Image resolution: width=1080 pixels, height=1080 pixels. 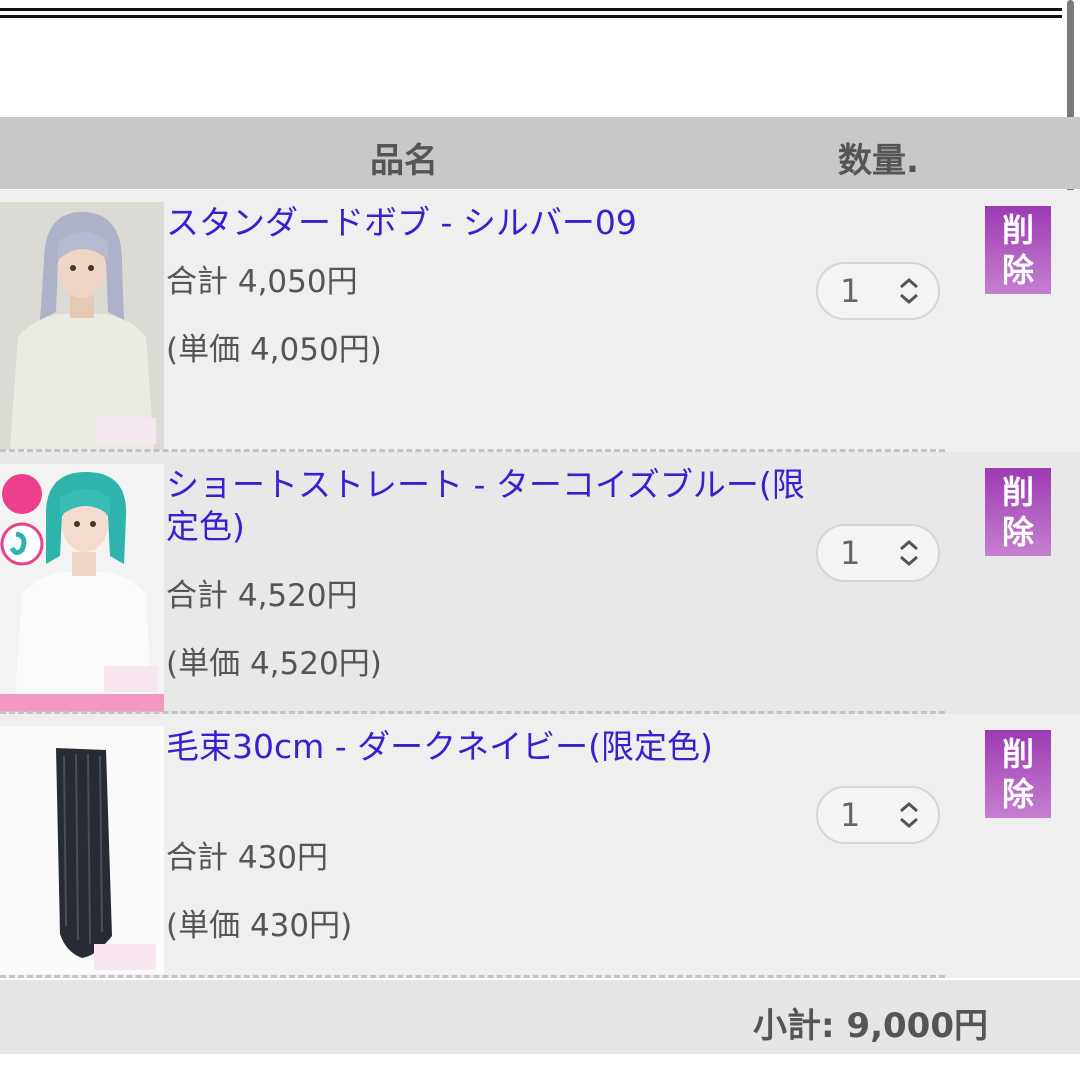 What do you see at coordinates (274, 350) in the screenshot?
I see `unit-price: (単価 4,050円)` at bounding box center [274, 350].